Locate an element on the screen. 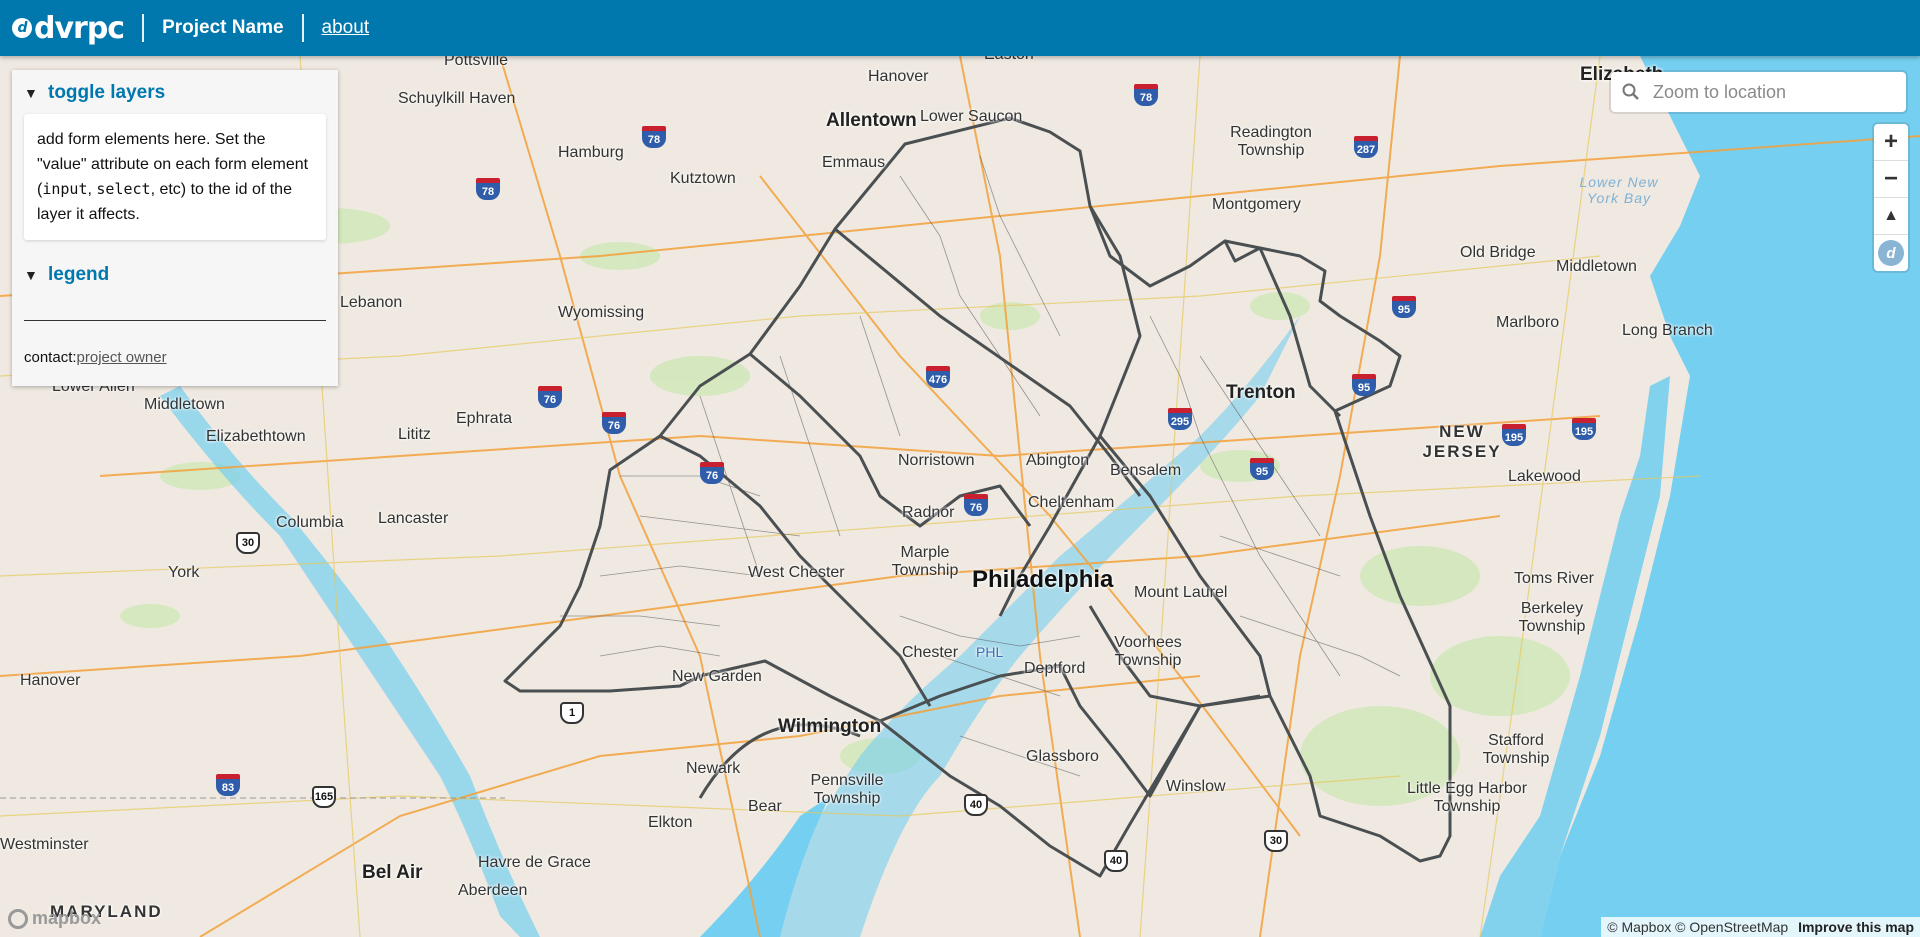 The width and height of the screenshot is (1920, 937). dvrpc-logo: d dvrpc is located at coordinates (68, 28).